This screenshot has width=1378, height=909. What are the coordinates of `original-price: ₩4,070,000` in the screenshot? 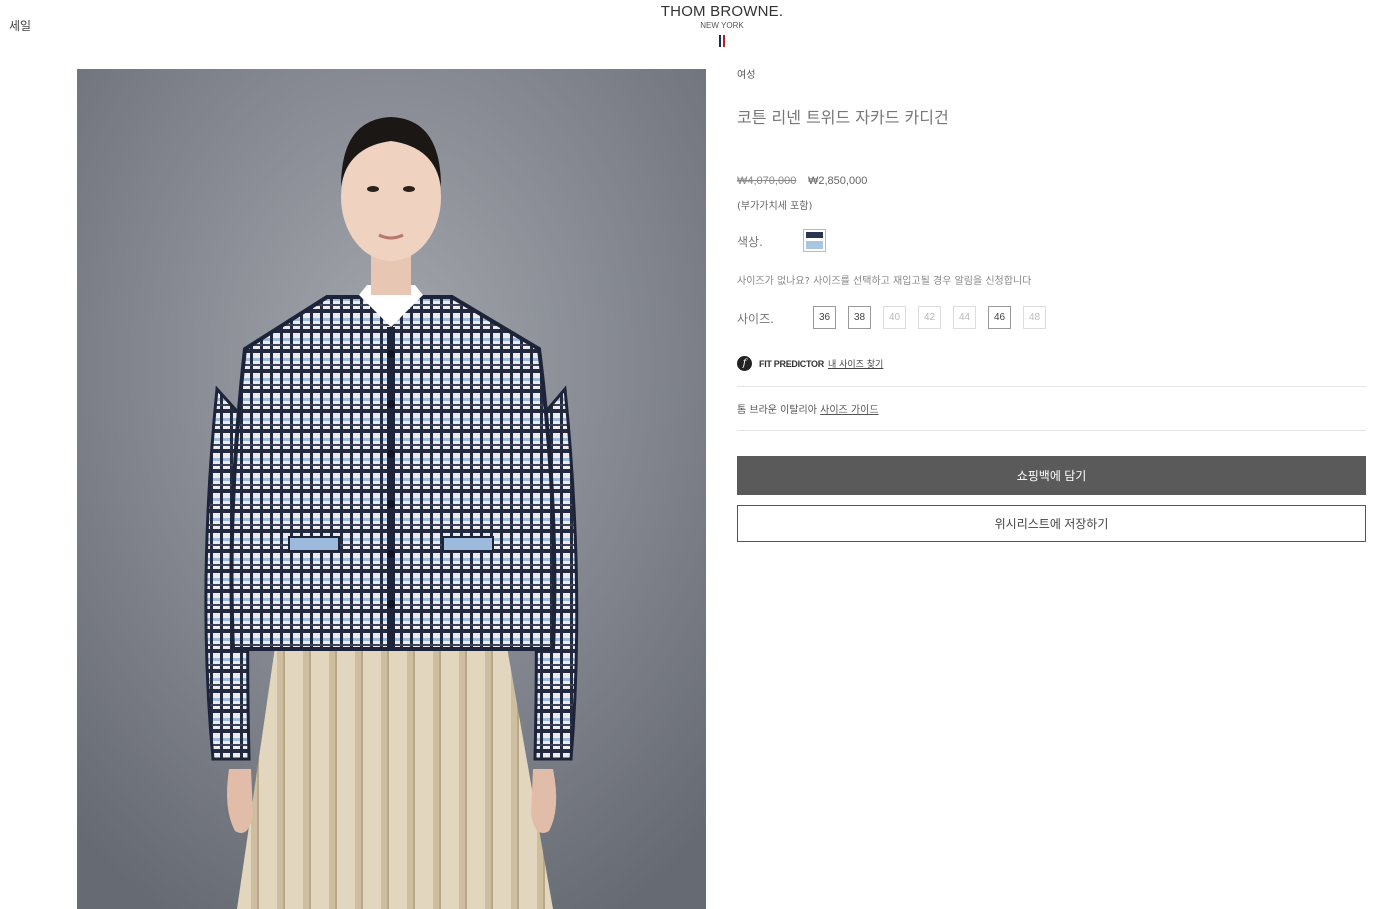 It's located at (767, 181).